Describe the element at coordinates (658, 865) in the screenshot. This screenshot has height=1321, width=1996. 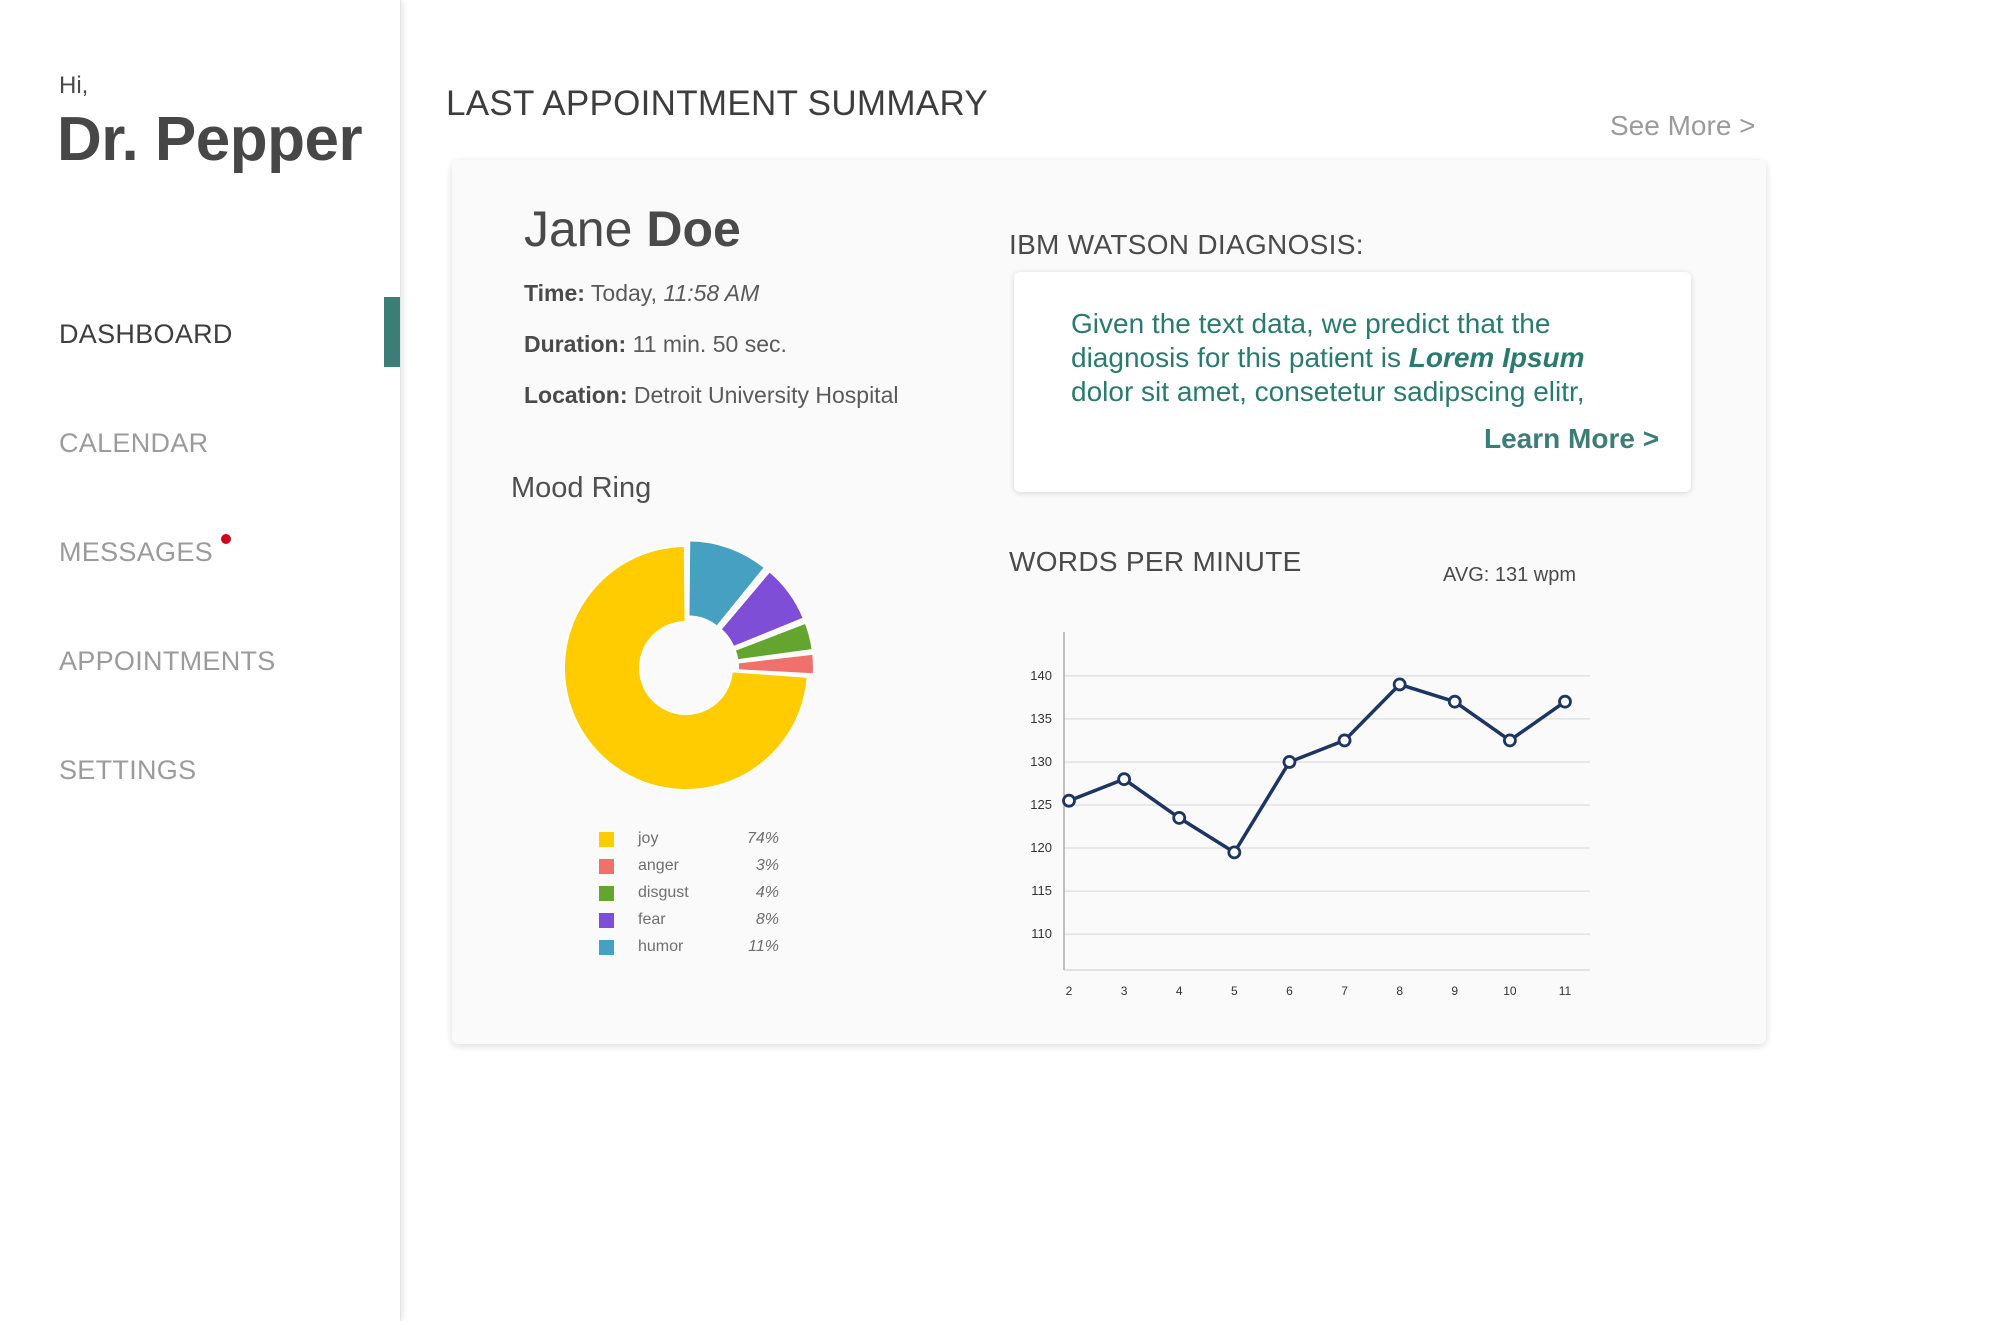
I see `legend-label: anger` at that location.